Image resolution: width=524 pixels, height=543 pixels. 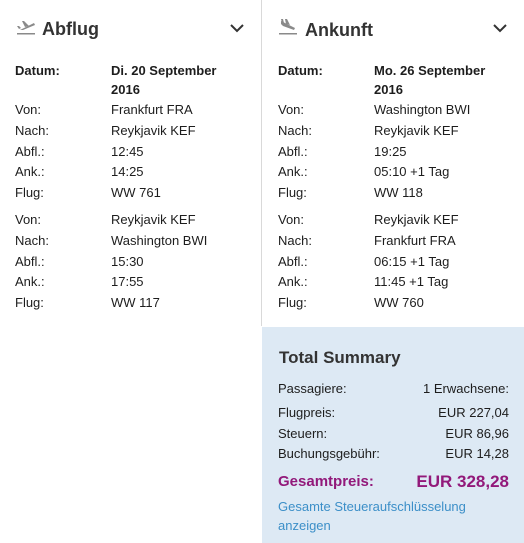 What do you see at coordinates (135, 302) in the screenshot?
I see `flight-value: WW 117` at bounding box center [135, 302].